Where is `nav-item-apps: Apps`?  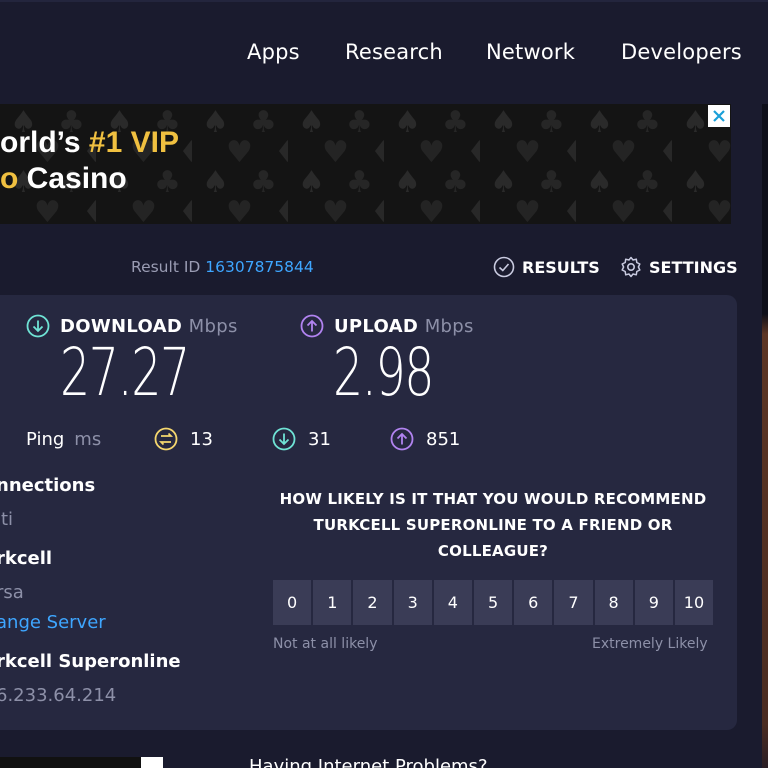
nav-item-apps: Apps is located at coordinates (273, 52).